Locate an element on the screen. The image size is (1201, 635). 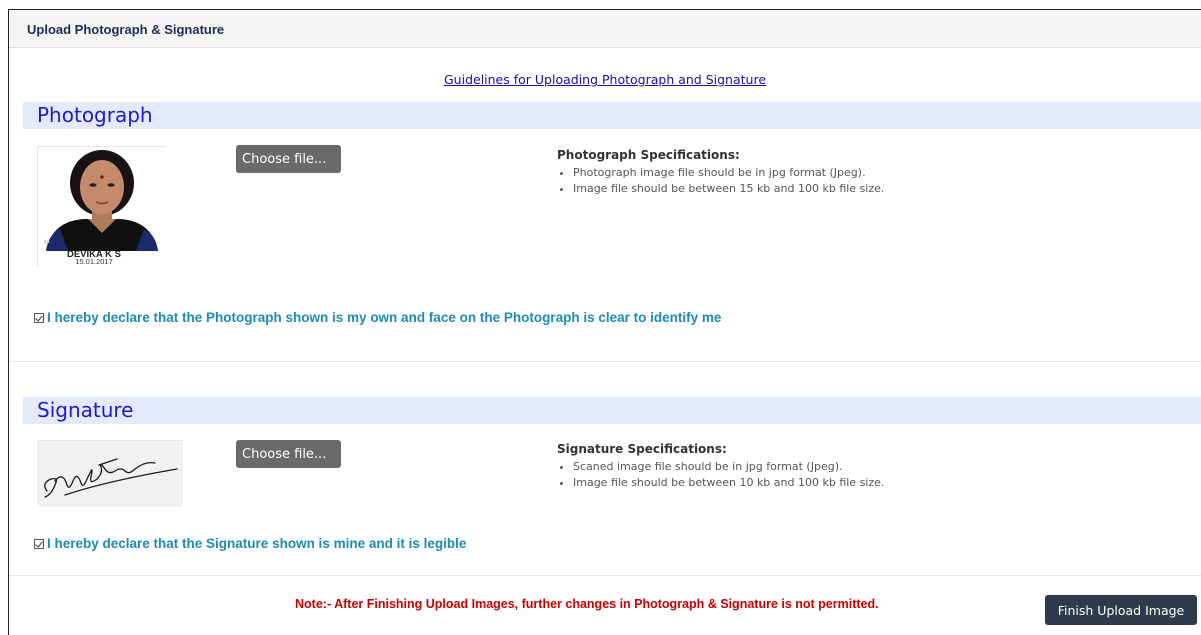
photograph-declaration-checkbox is located at coordinates (39, 317).